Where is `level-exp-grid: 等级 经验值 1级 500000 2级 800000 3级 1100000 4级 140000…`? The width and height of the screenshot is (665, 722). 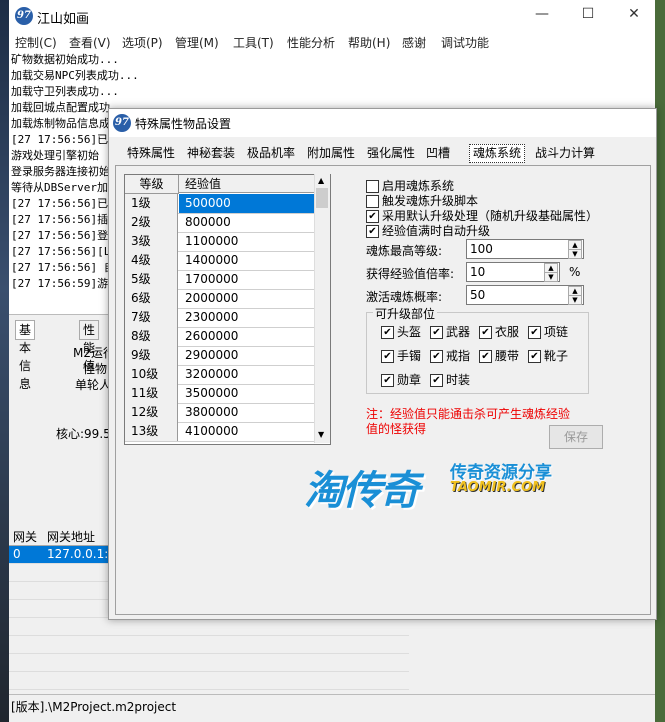
level-exp-grid: 等级 经验值 1级 500000 2级 800000 3级 1100000 4级 140000… is located at coordinates (227, 309).